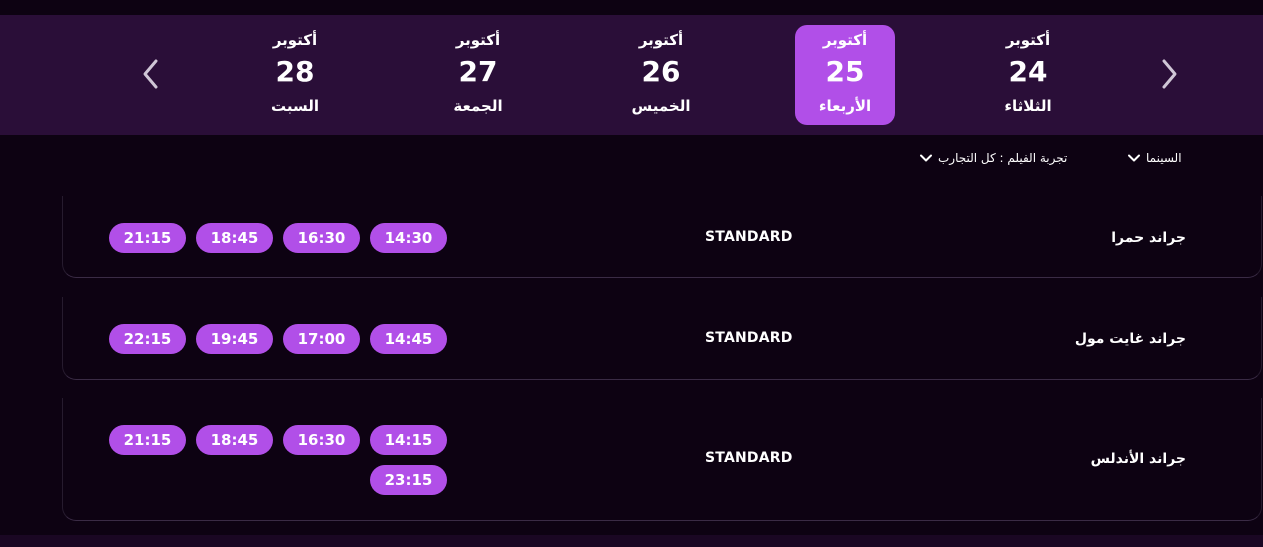 This screenshot has width=1263, height=547. Describe the element at coordinates (631, 541) in the screenshot. I see `bottom-band` at that location.